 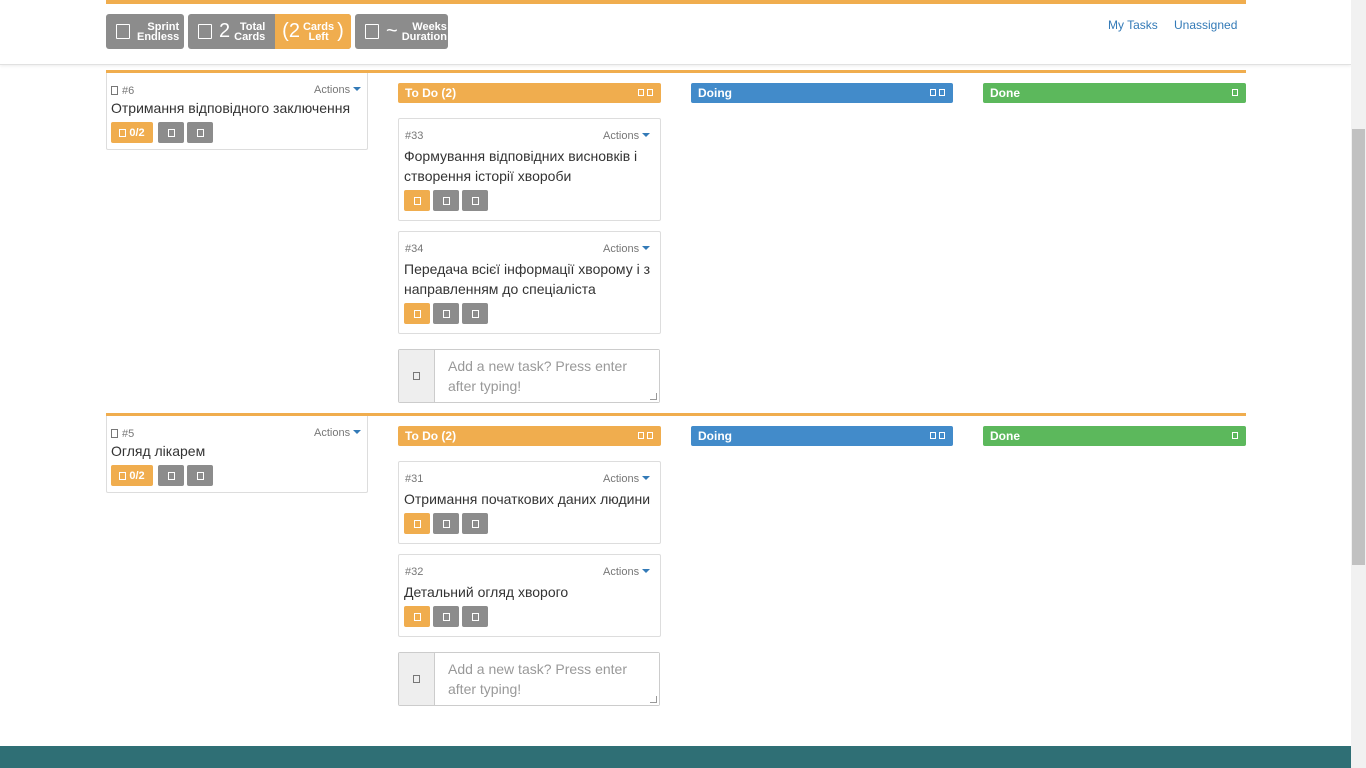 I want to click on cards-left-count: 2, so click(x=294, y=31).